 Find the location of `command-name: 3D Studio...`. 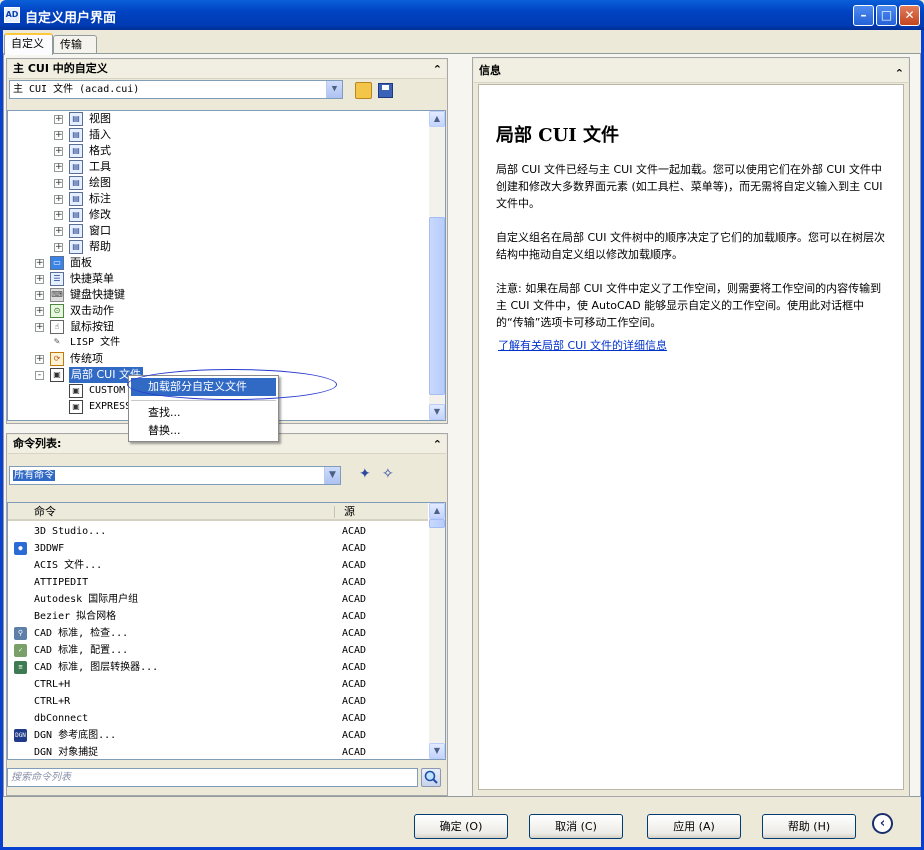

command-name: 3D Studio... is located at coordinates (70, 531).